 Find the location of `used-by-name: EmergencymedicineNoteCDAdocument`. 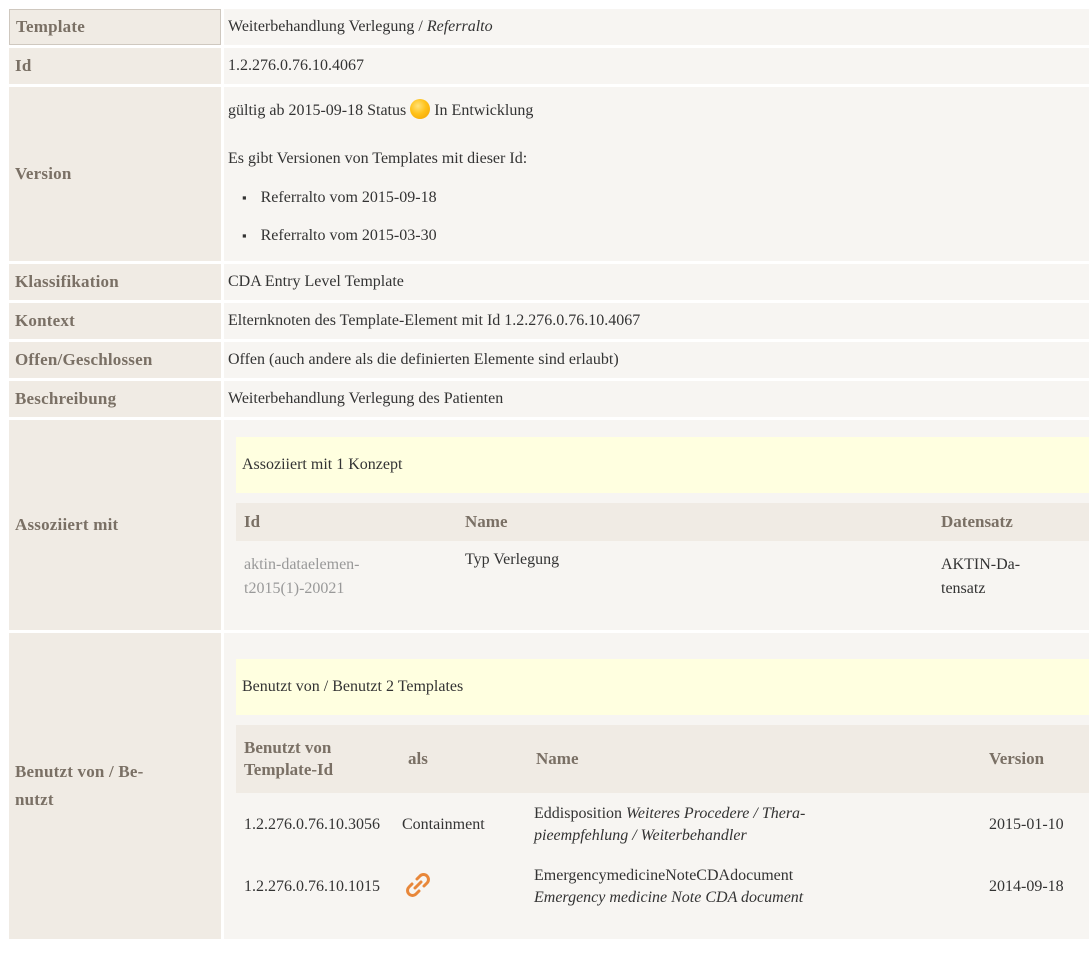

used-by-name: EmergencymedicineNoteCDAdocument is located at coordinates (664, 875).